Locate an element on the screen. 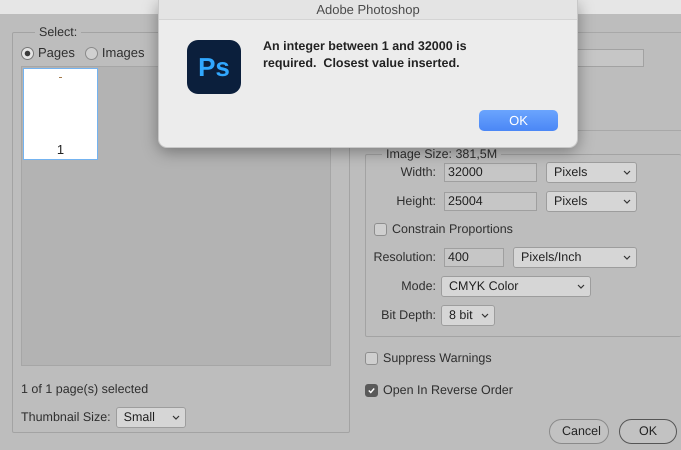 The height and width of the screenshot is (450, 681). thumbnail-size-dropdown: Small is located at coordinates (151, 417).